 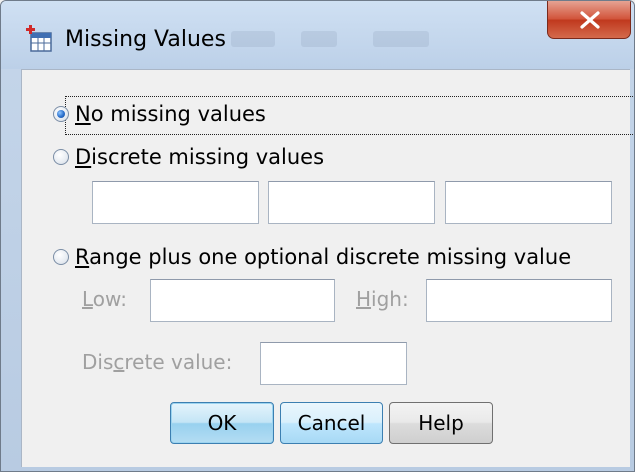 What do you see at coordinates (441, 423) in the screenshot?
I see `help-button: Help` at bounding box center [441, 423].